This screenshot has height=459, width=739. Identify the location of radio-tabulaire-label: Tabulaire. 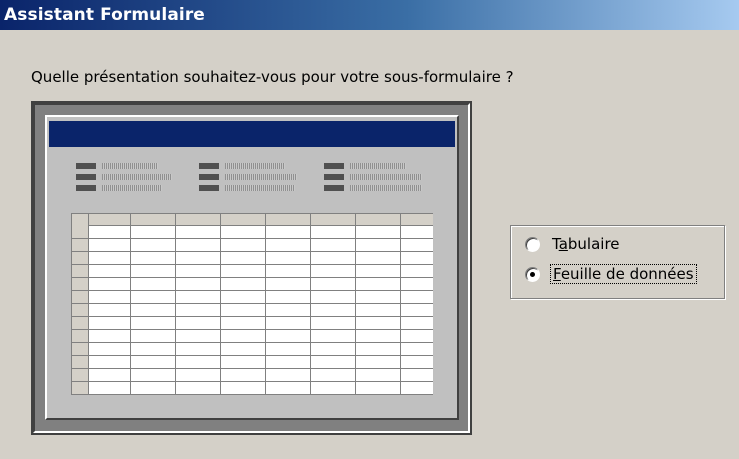
(586, 244).